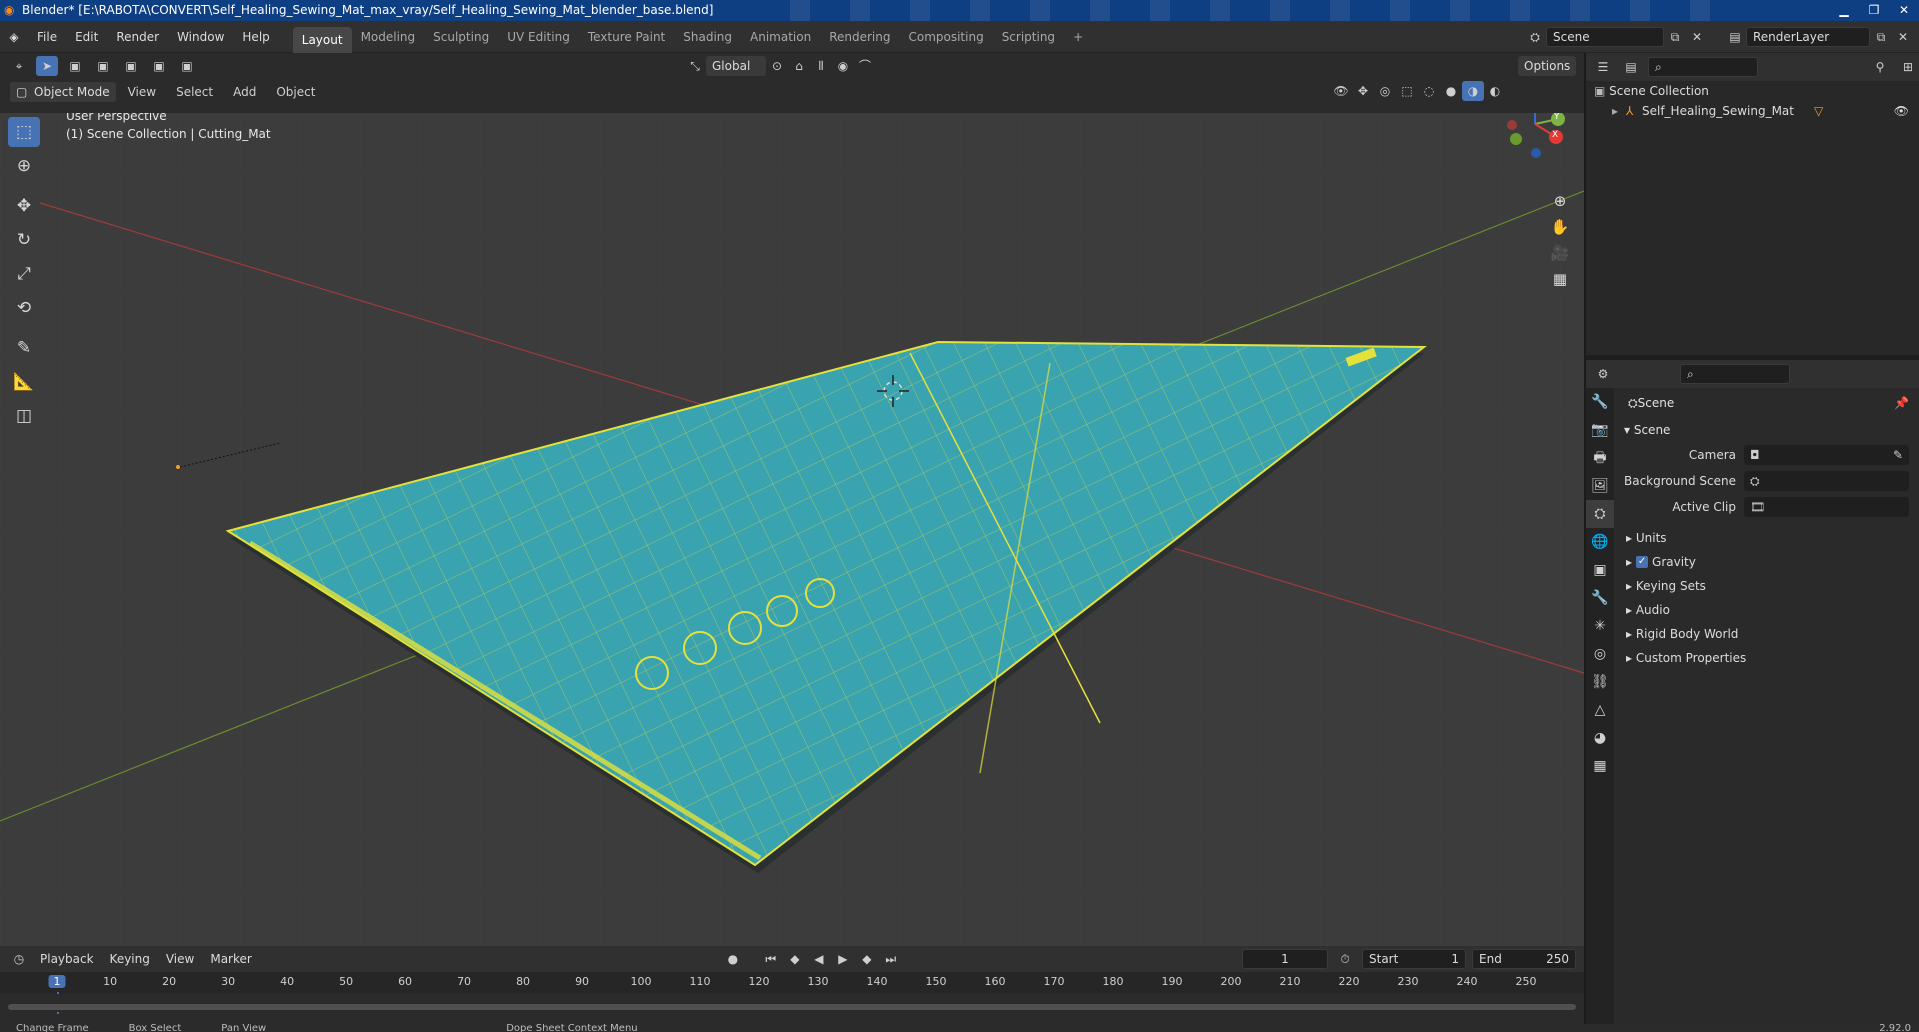 This screenshot has width=1919, height=1032. Describe the element at coordinates (1697, 37) in the screenshot. I see `delete-scene-icon: ✕` at that location.